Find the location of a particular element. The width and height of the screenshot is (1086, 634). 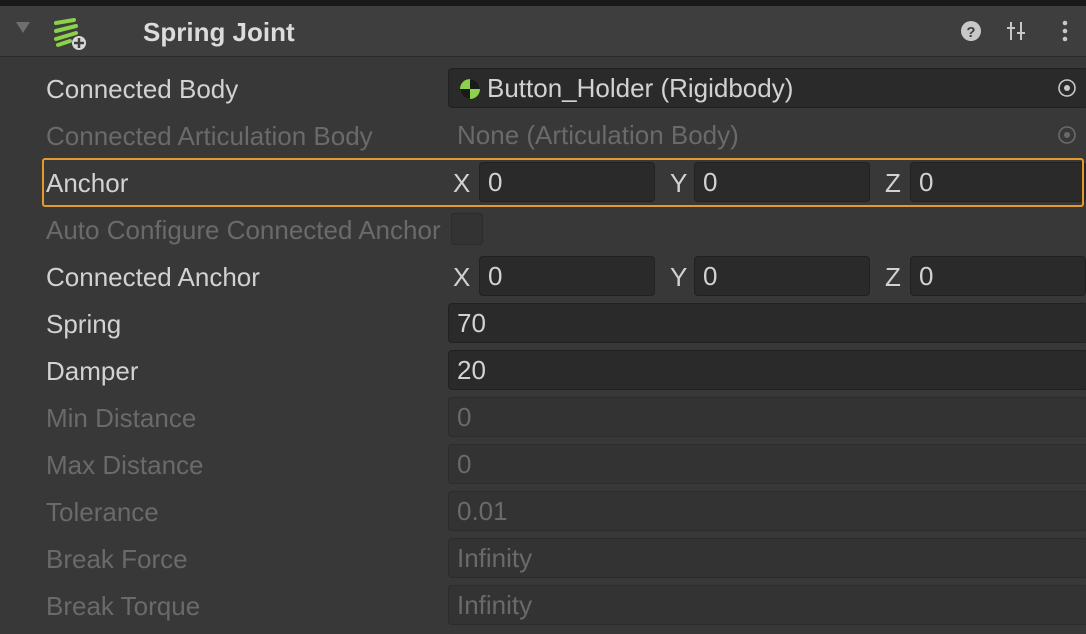

connected-body-field: Button_Holder (Rigidbody) is located at coordinates (767, 88).